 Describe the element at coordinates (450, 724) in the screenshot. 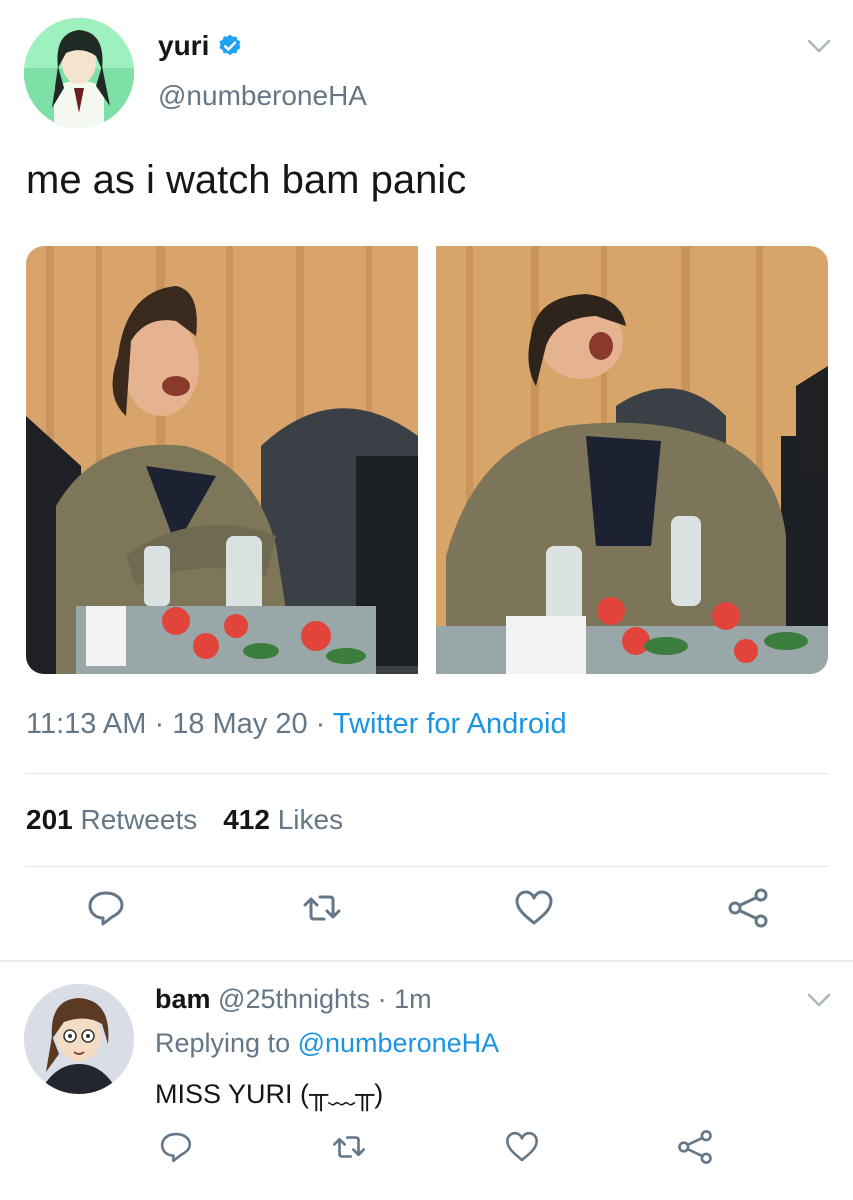

I see `tweet-source-link: Twitter for Android` at that location.